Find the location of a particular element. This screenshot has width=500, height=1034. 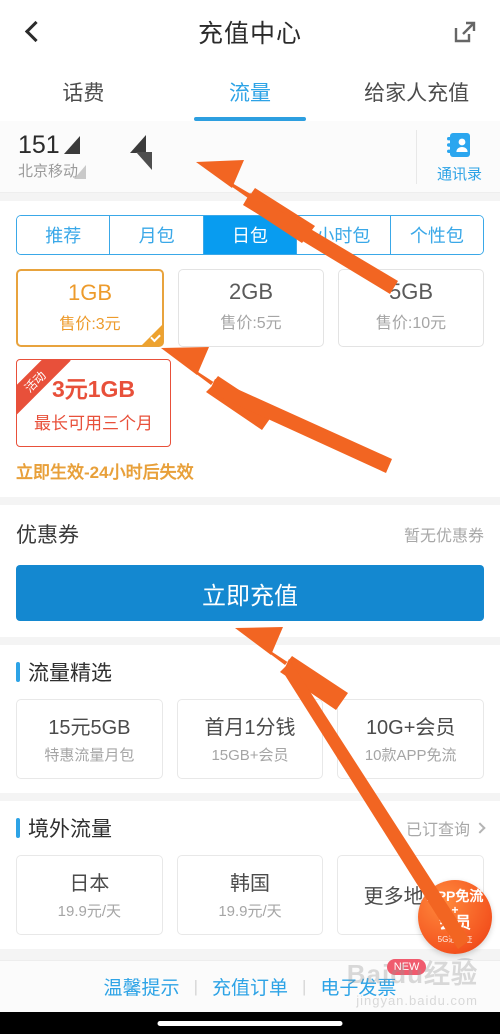

home-indicator-area is located at coordinates (250, 1023).